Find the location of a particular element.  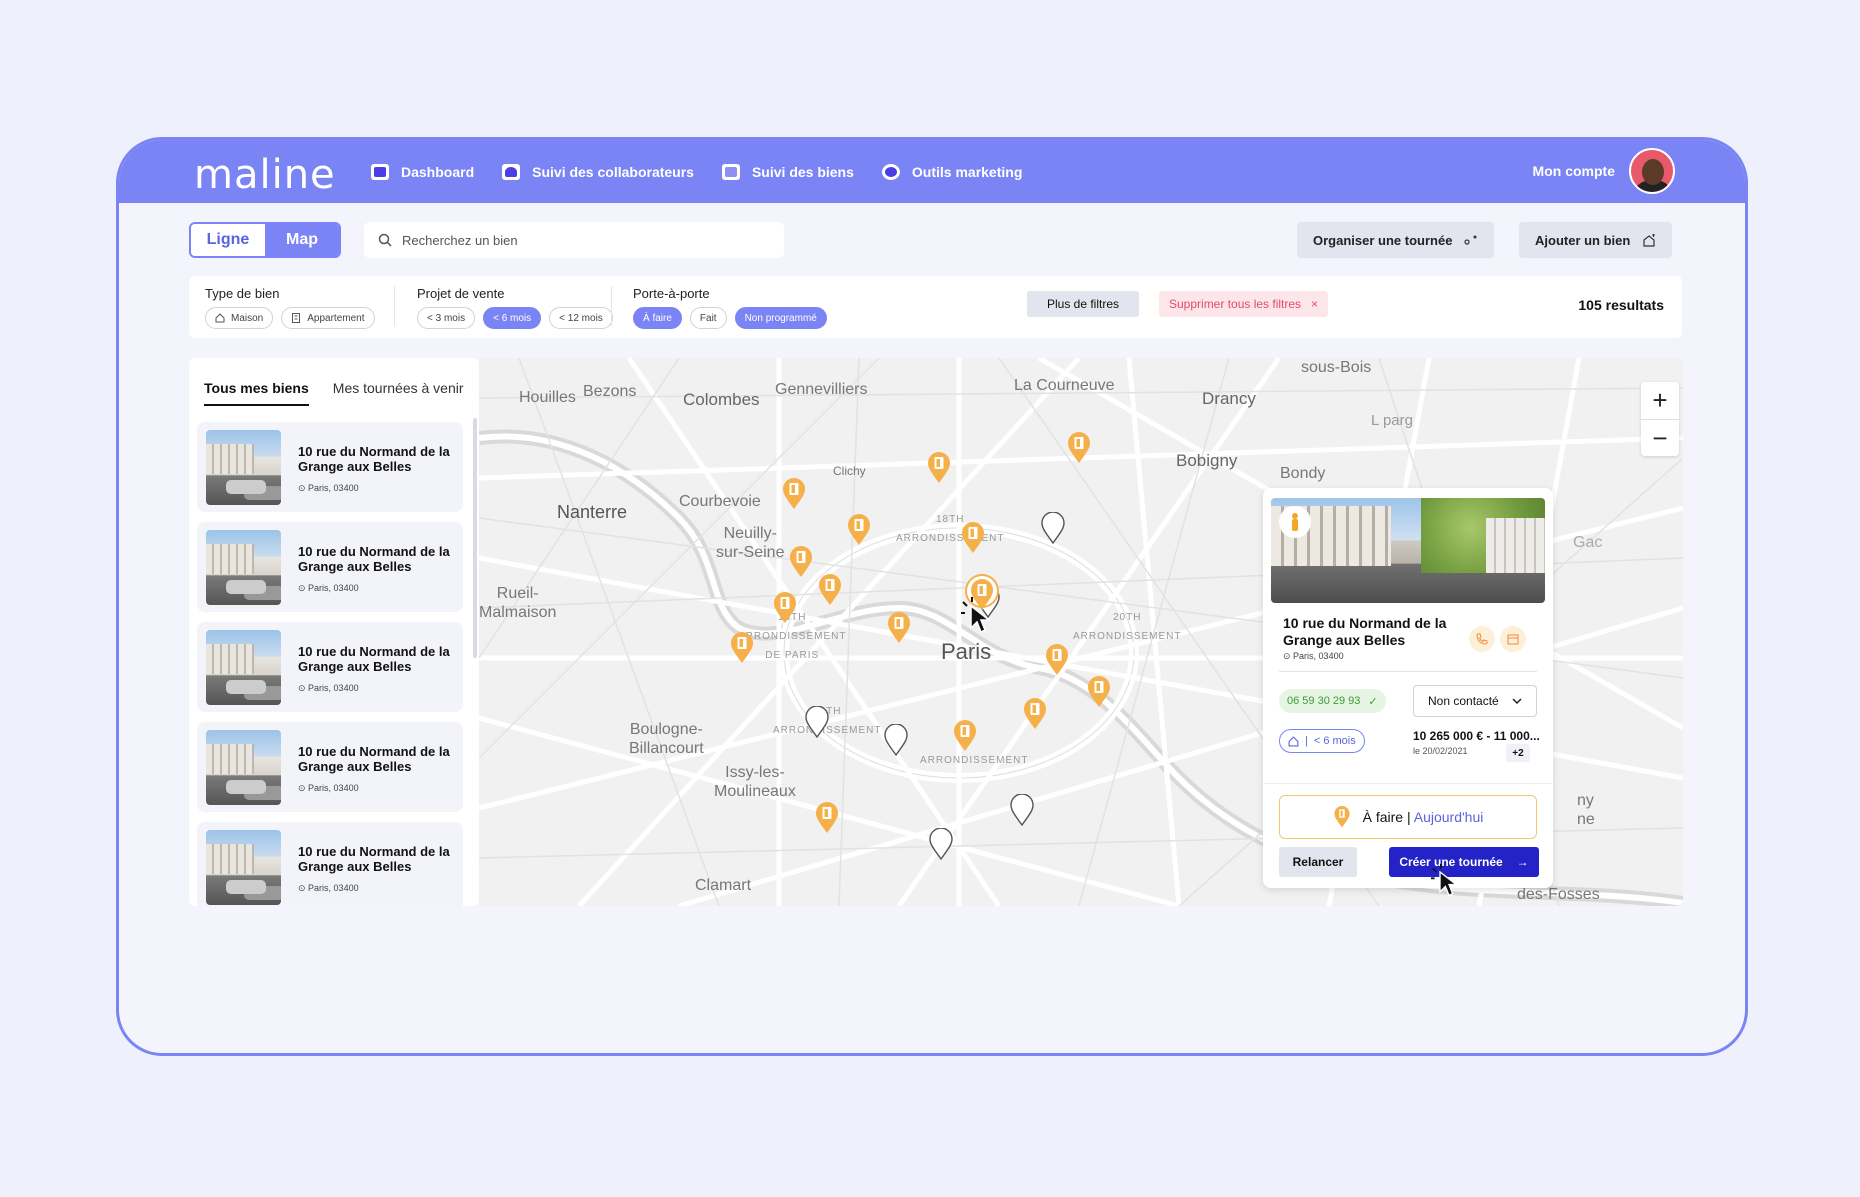

building-icon is located at coordinates (296, 318).